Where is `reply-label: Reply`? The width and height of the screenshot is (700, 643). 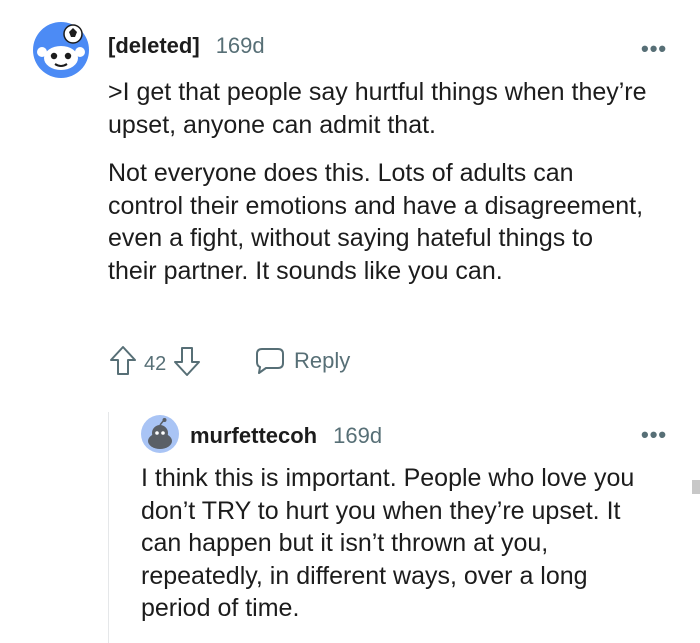 reply-label: Reply is located at coordinates (322, 360).